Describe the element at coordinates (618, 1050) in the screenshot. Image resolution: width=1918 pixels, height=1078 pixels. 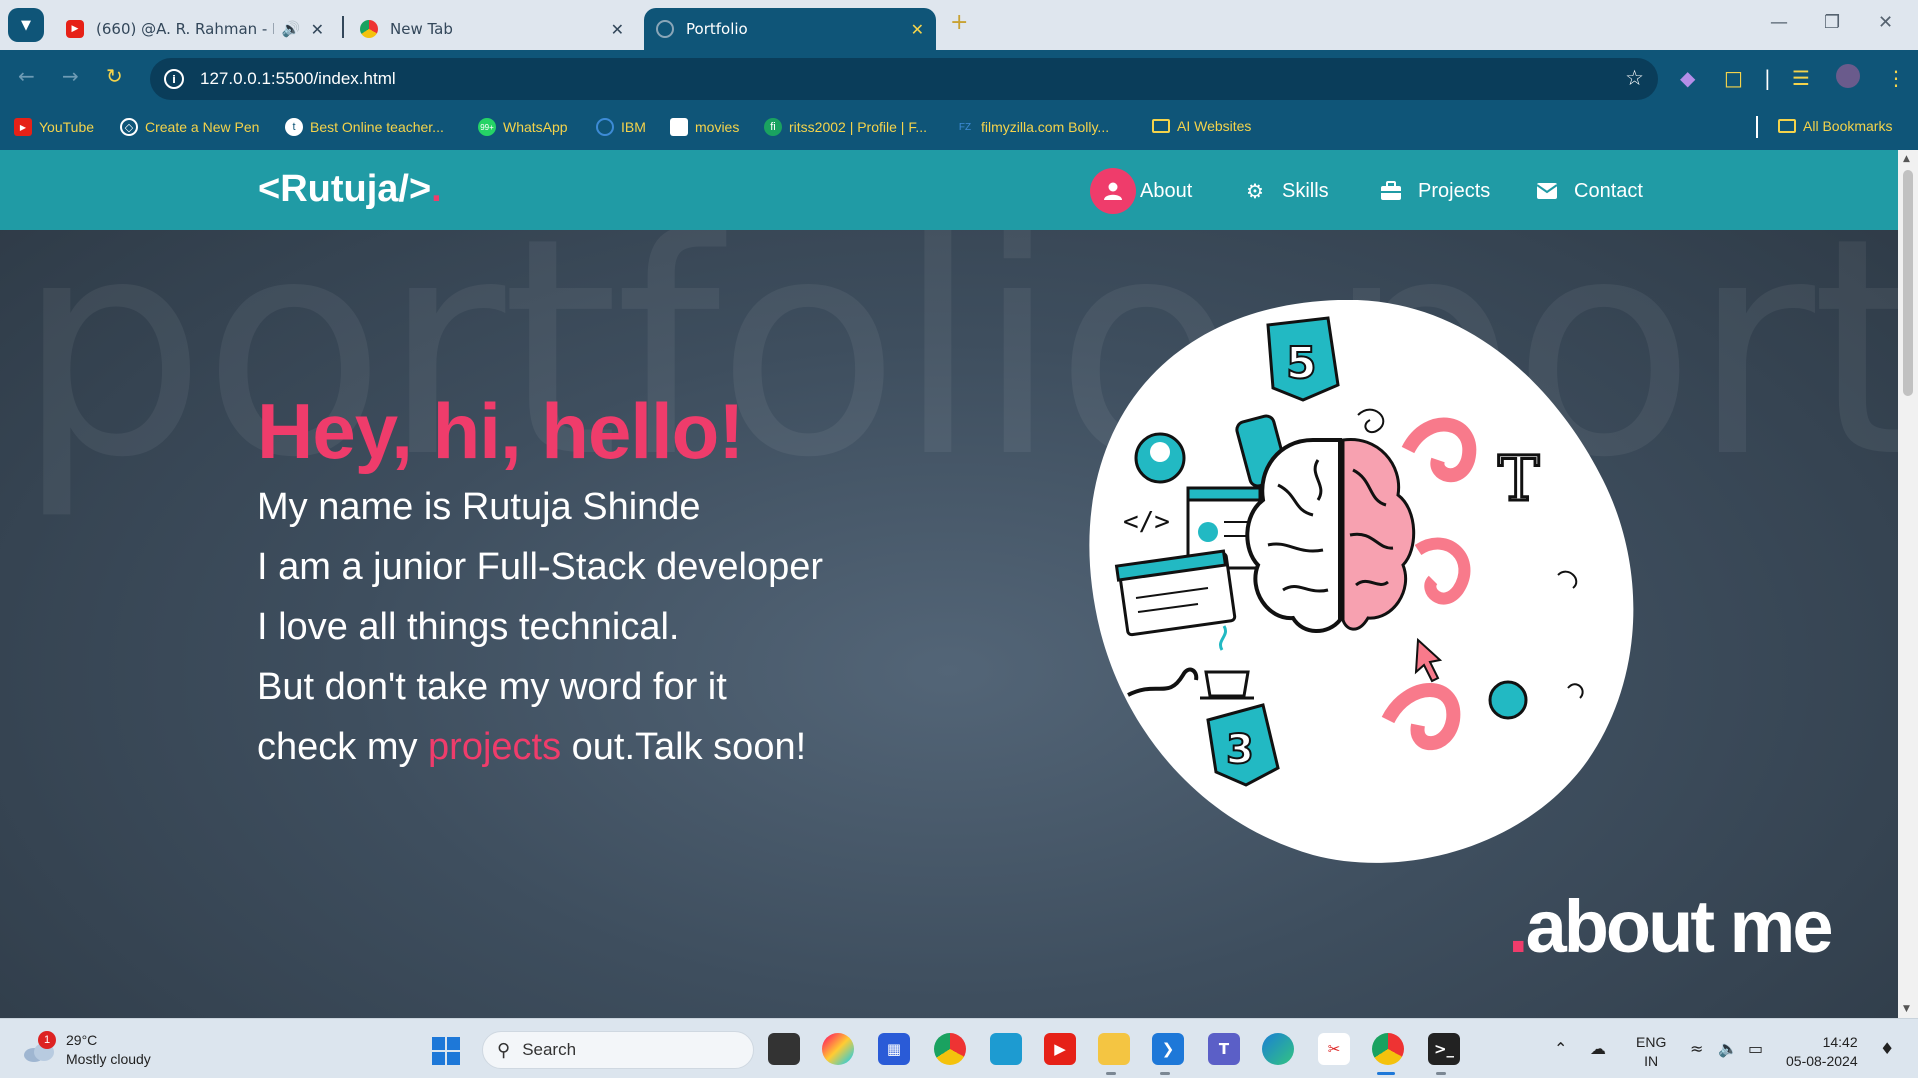
I see `taskbar-search: ⚲ Search` at that location.